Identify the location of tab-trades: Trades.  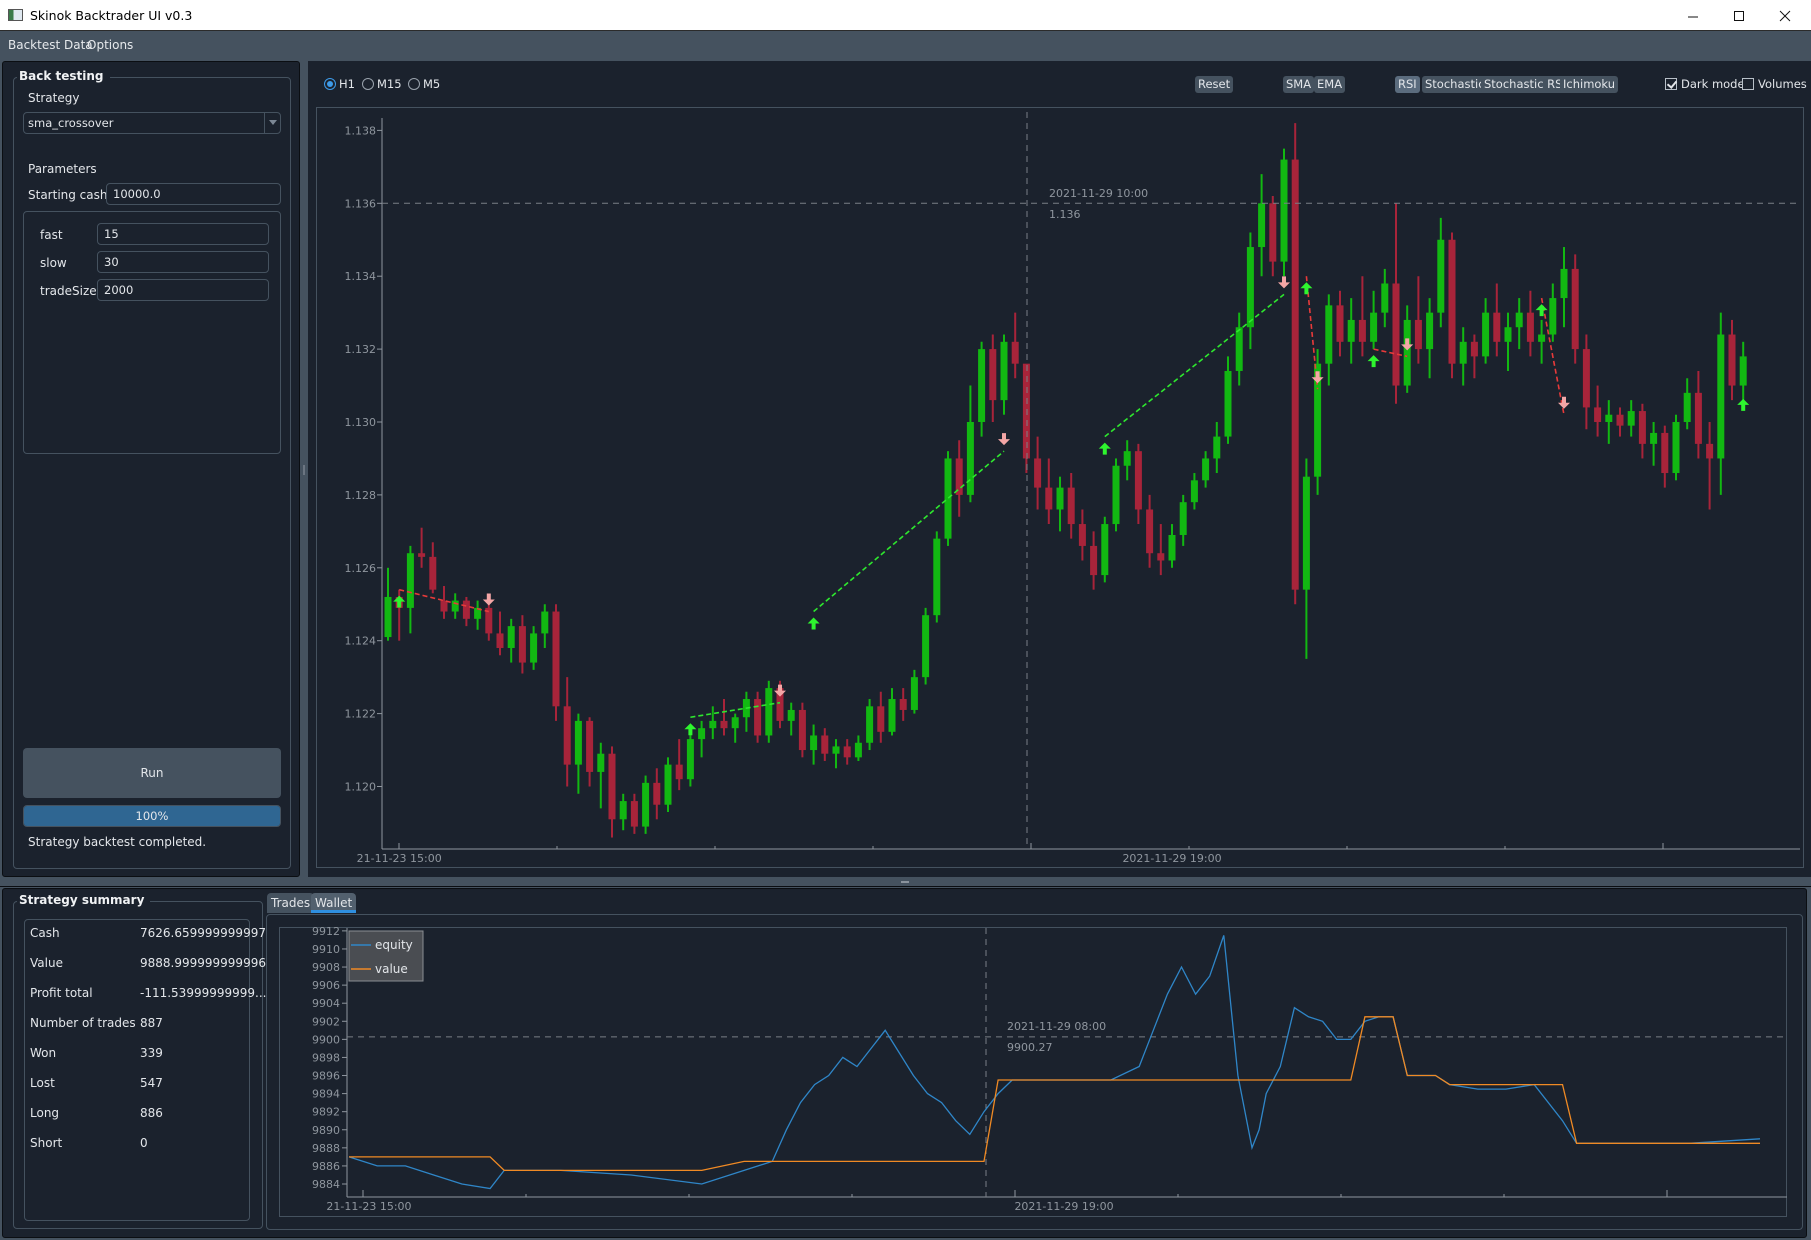
(291, 903).